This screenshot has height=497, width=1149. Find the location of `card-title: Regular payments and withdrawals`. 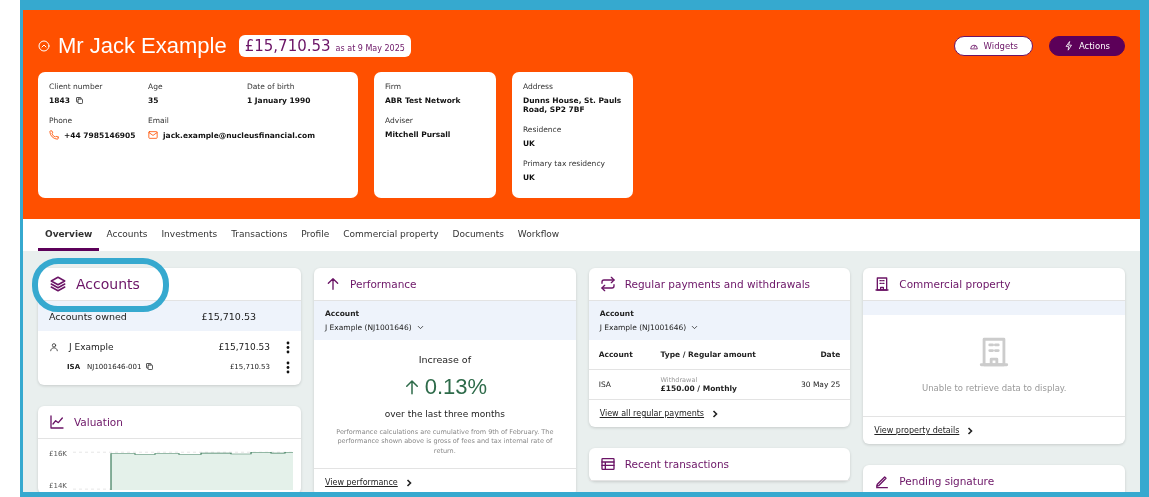

card-title: Regular payments and withdrawals is located at coordinates (717, 284).